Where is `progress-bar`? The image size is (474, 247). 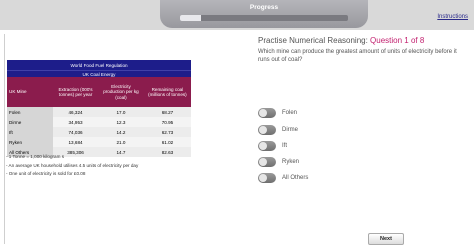
progress-bar is located at coordinates (264, 18).